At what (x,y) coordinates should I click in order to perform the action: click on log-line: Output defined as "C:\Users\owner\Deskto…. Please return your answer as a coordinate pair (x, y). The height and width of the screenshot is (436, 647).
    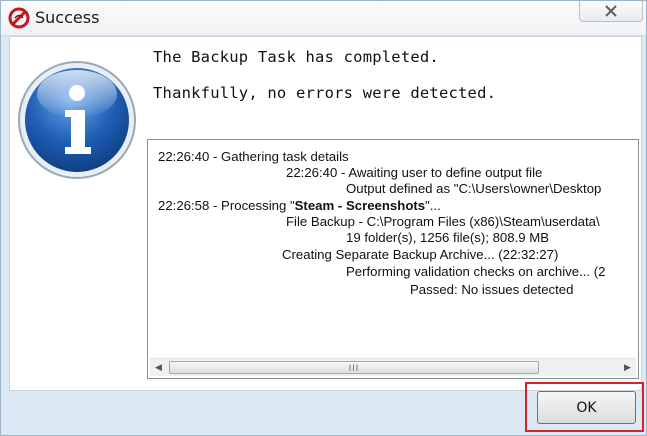
    Looking at the image, I should click on (474, 188).